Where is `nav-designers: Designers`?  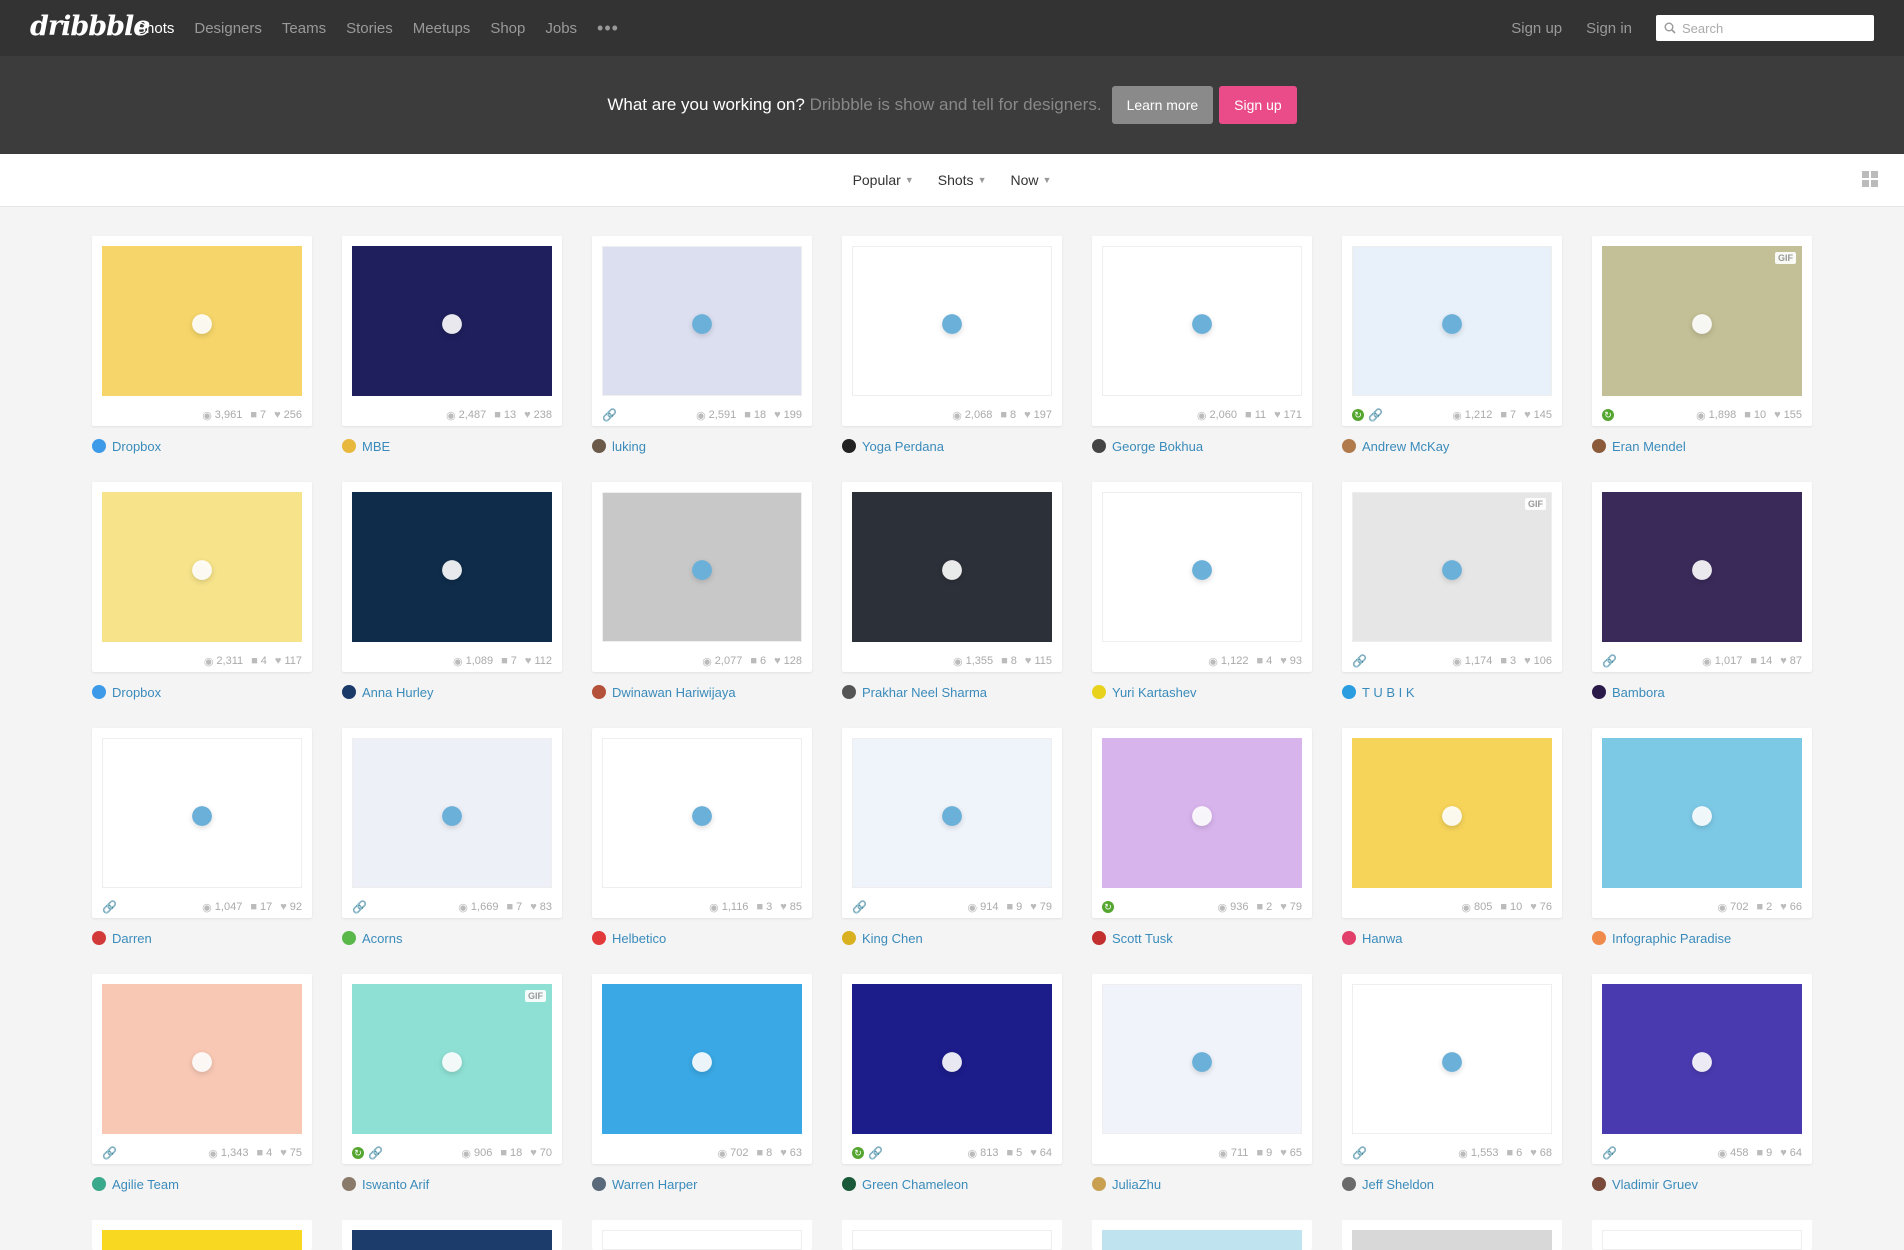
nav-designers: Designers is located at coordinates (228, 28).